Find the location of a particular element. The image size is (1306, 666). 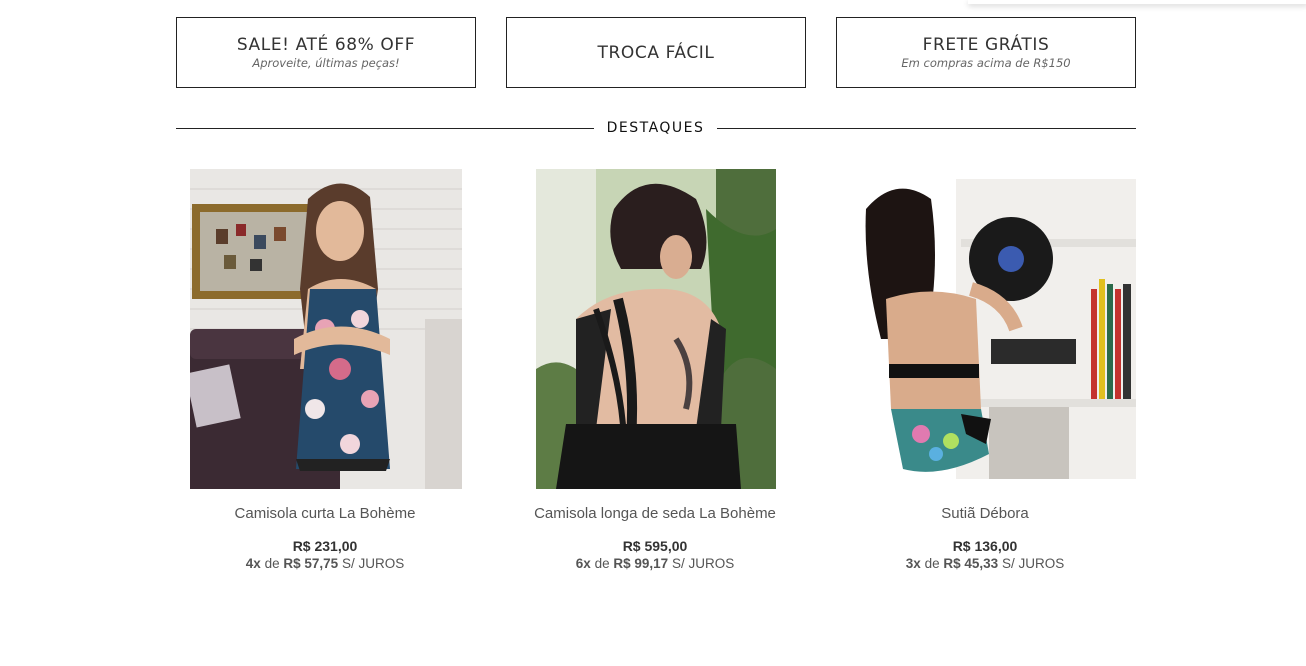

product-installments: 6x de R$ 99,17 S/ JUROS is located at coordinates (655, 564).